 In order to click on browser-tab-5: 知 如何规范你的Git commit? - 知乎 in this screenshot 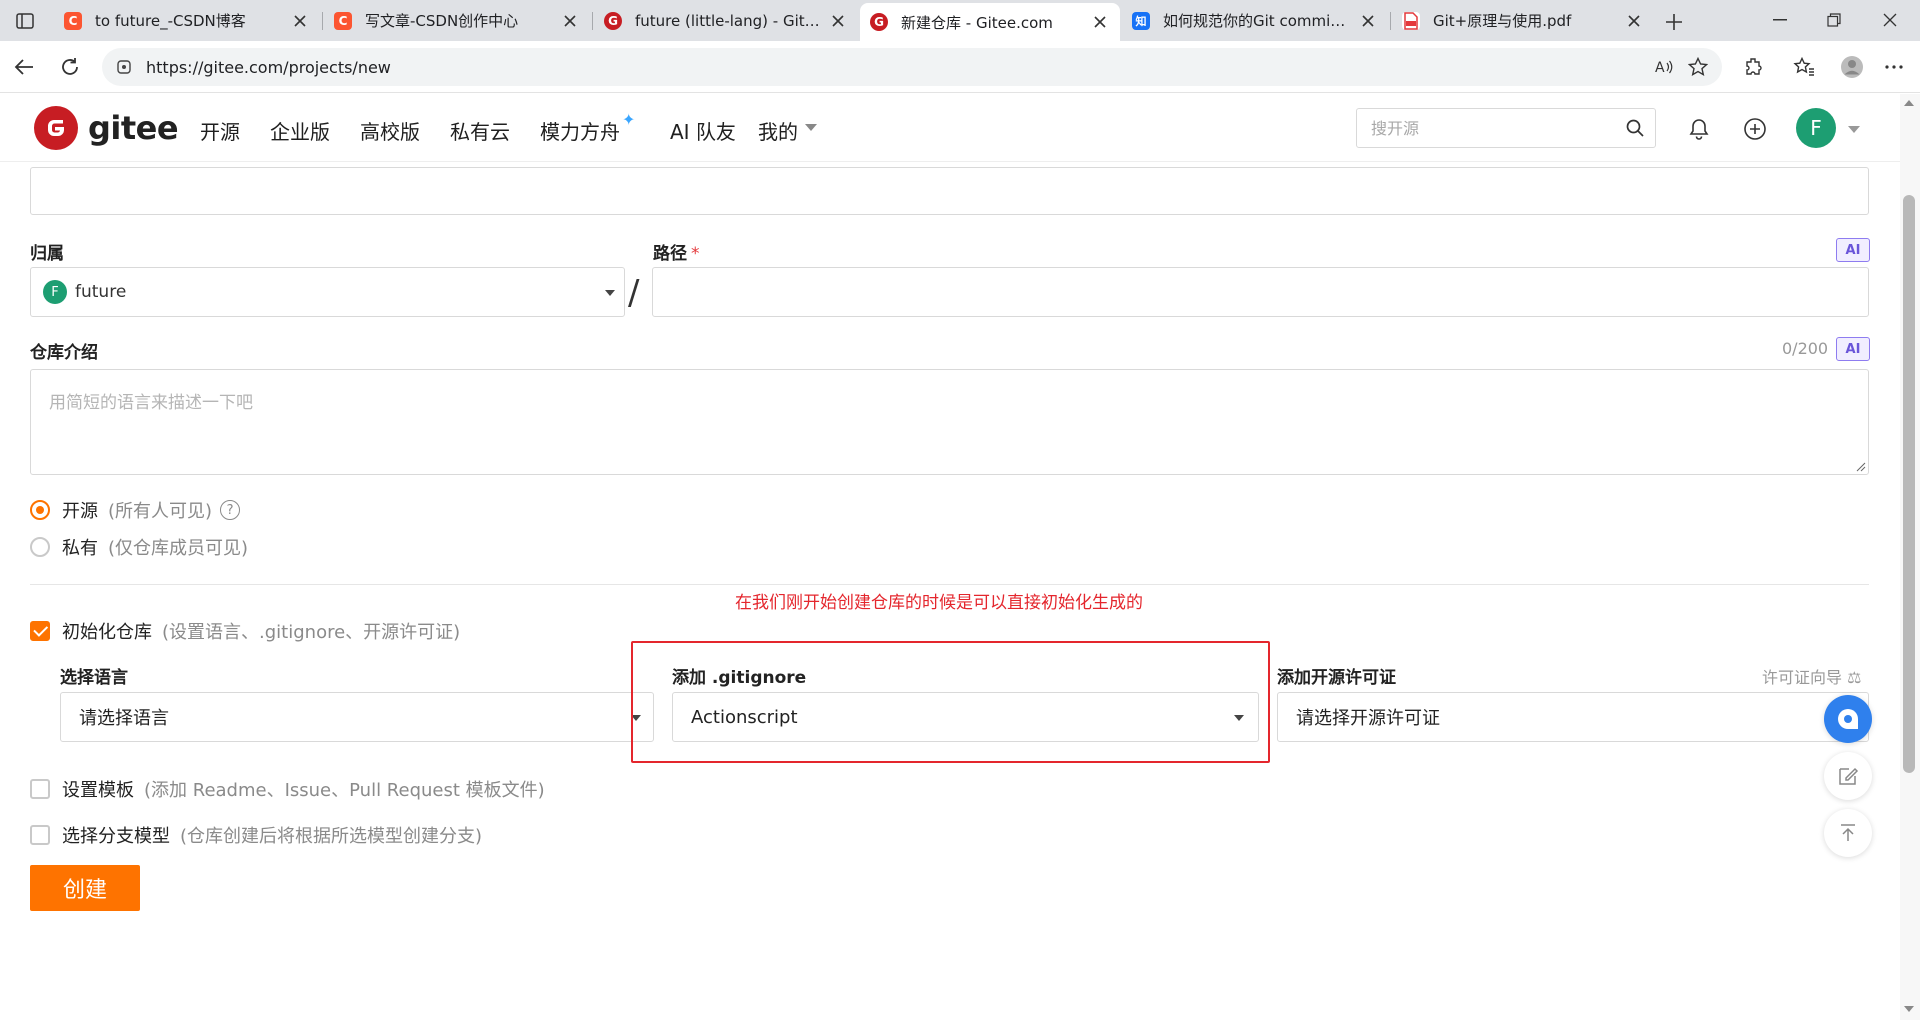, I will do `click(1255, 20)`.